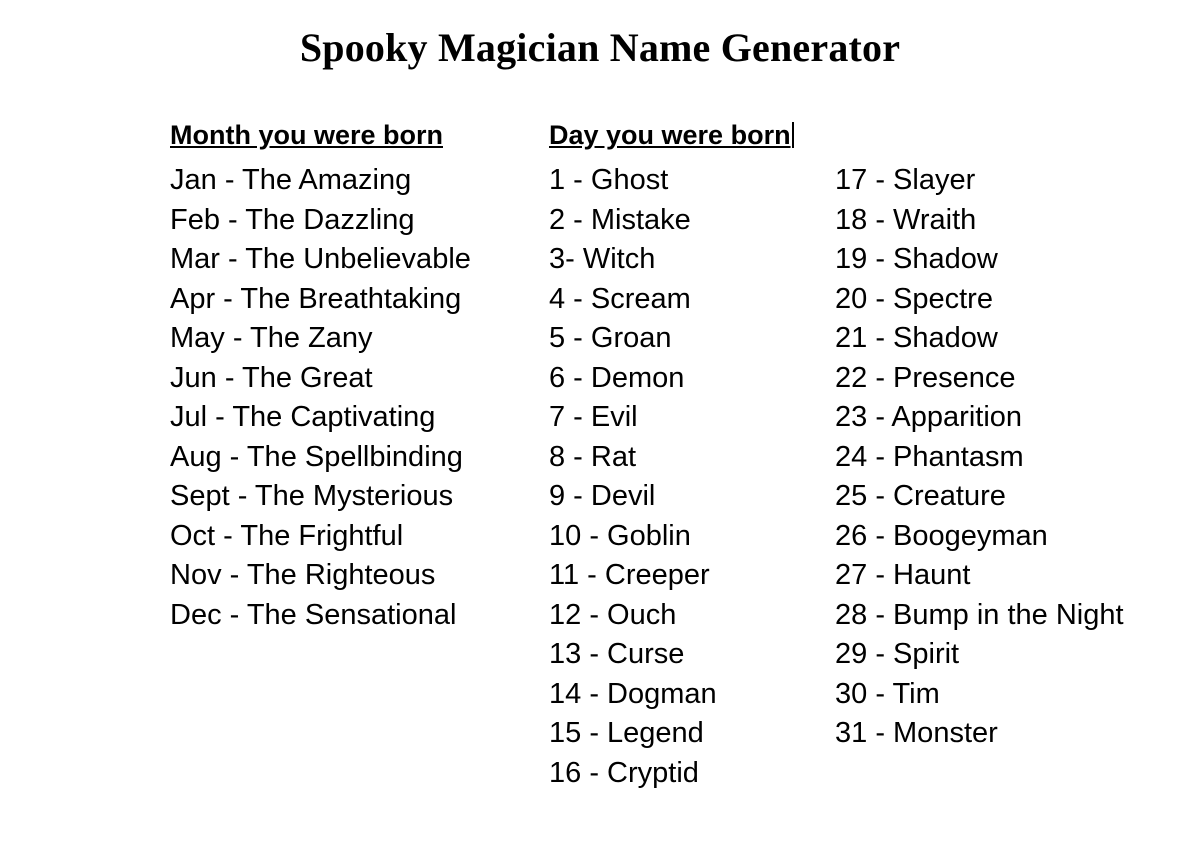 This screenshot has width=1200, height=844. I want to click on list-item: Sept - The Mysterious, so click(312, 496).